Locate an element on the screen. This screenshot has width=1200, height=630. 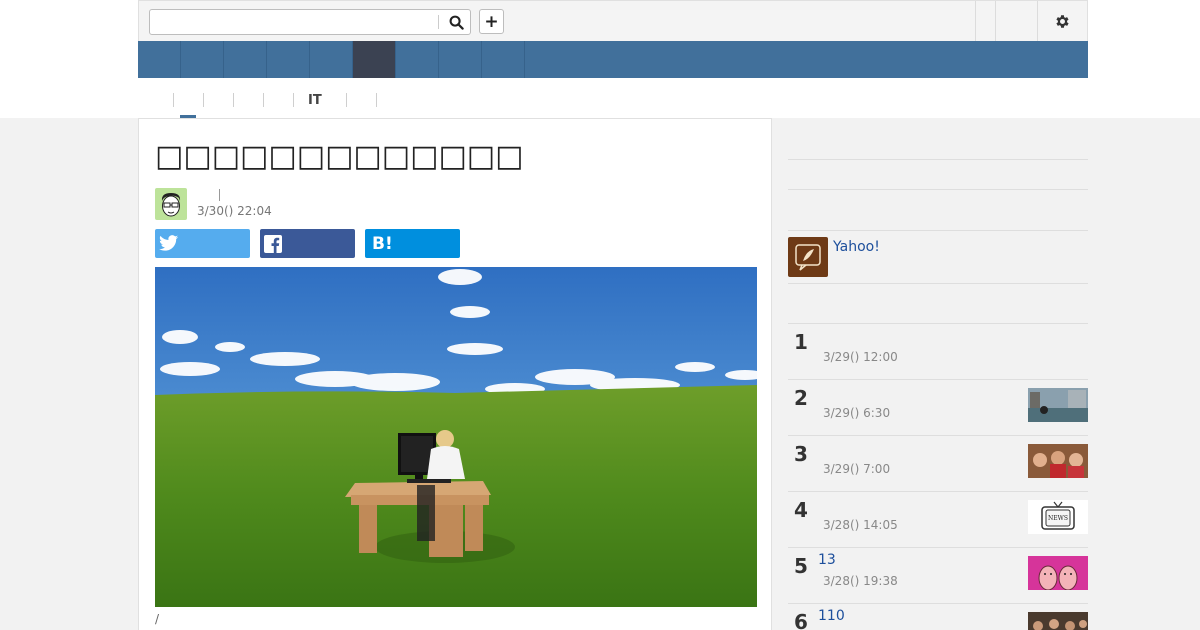
ranking-item: 2 3/29() 6:30 is located at coordinates (938, 408).